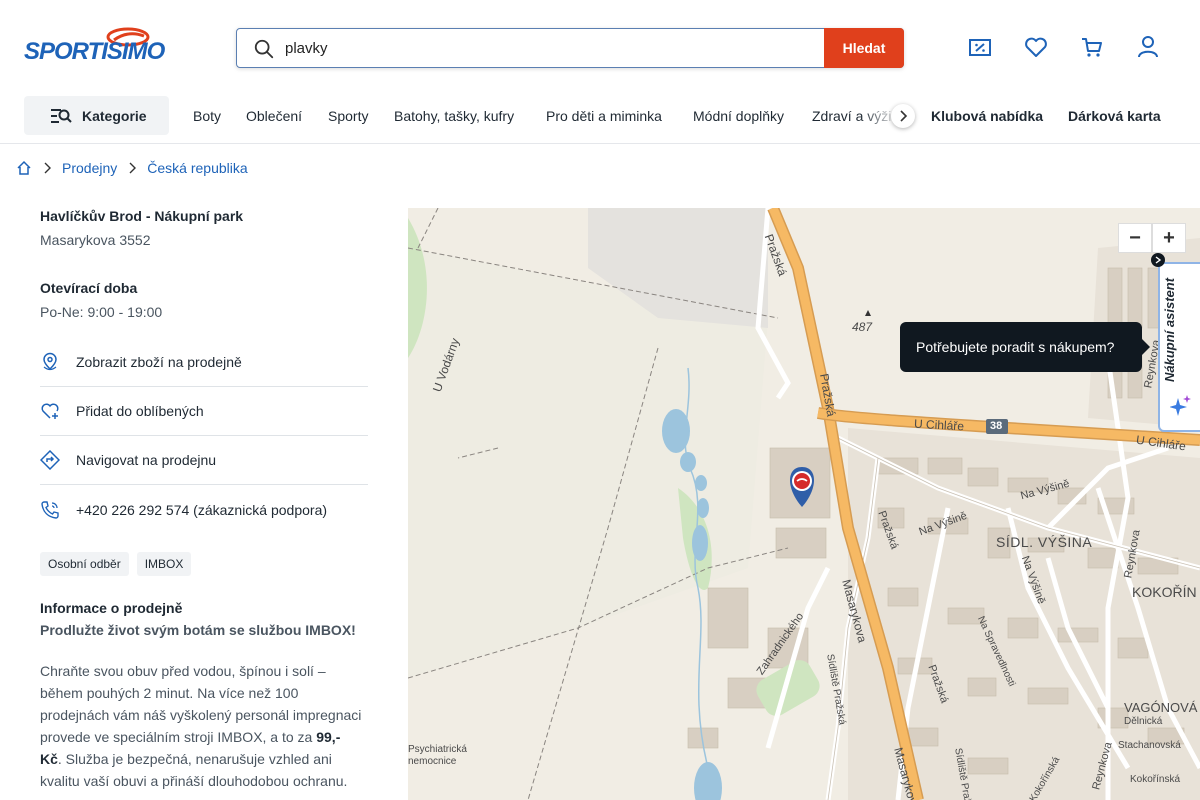  I want to click on zoom-out-button: −, so click(1135, 238).